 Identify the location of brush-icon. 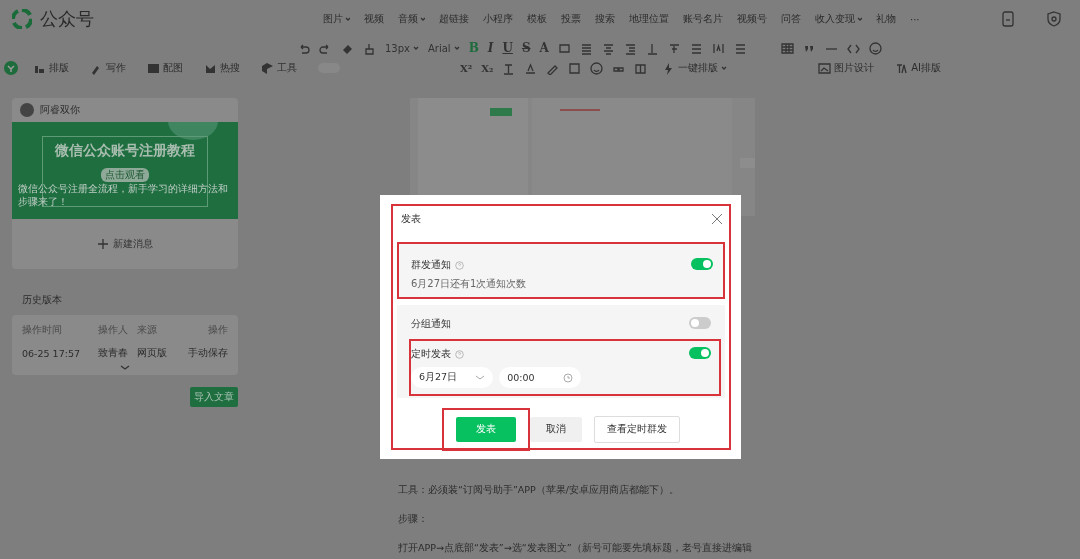
(369, 48).